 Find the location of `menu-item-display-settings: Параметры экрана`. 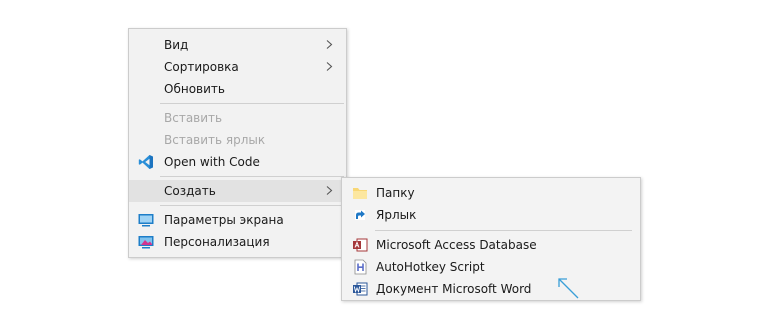

menu-item-display-settings: Параметры экрана is located at coordinates (237, 220).